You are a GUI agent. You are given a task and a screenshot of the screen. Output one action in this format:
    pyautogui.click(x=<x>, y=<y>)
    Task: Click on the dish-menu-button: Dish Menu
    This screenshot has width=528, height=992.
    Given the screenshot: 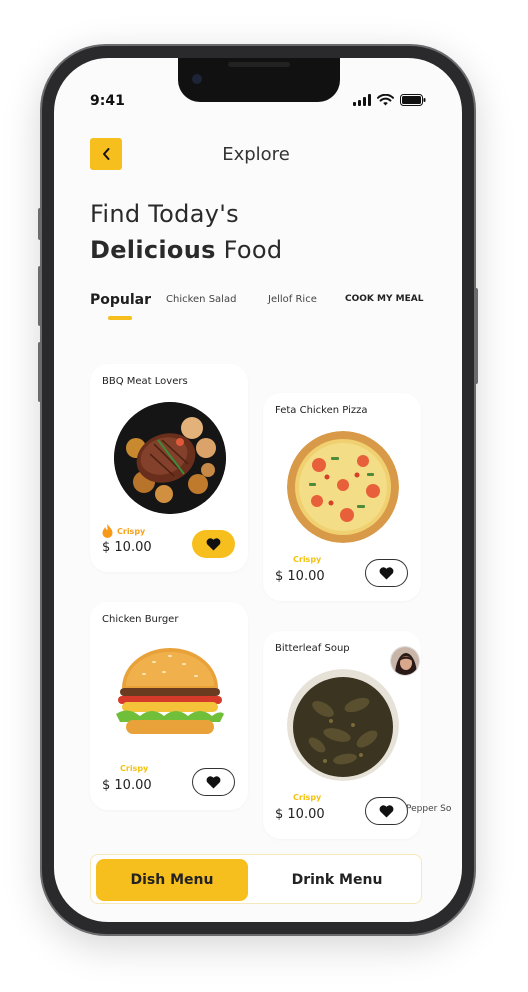 What is the action you would take?
    pyautogui.click(x=172, y=880)
    